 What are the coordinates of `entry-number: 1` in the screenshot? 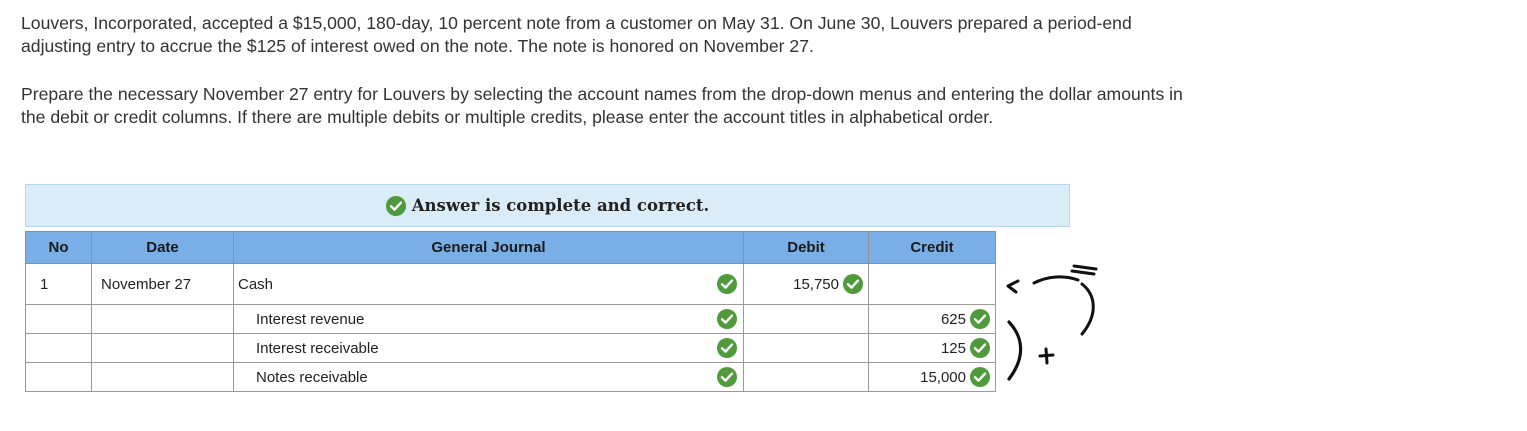 It's located at (58, 284).